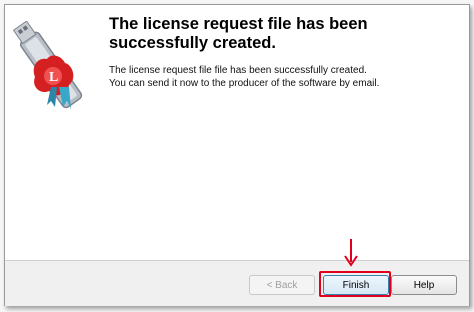 Image resolution: width=474 pixels, height=312 pixels. I want to click on help-button: Help, so click(424, 285).